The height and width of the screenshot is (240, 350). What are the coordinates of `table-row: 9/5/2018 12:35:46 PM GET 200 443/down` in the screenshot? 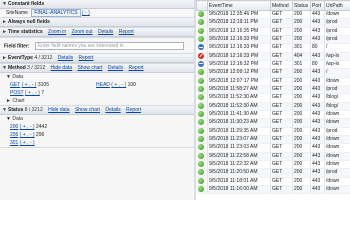 It's located at (273, 15).